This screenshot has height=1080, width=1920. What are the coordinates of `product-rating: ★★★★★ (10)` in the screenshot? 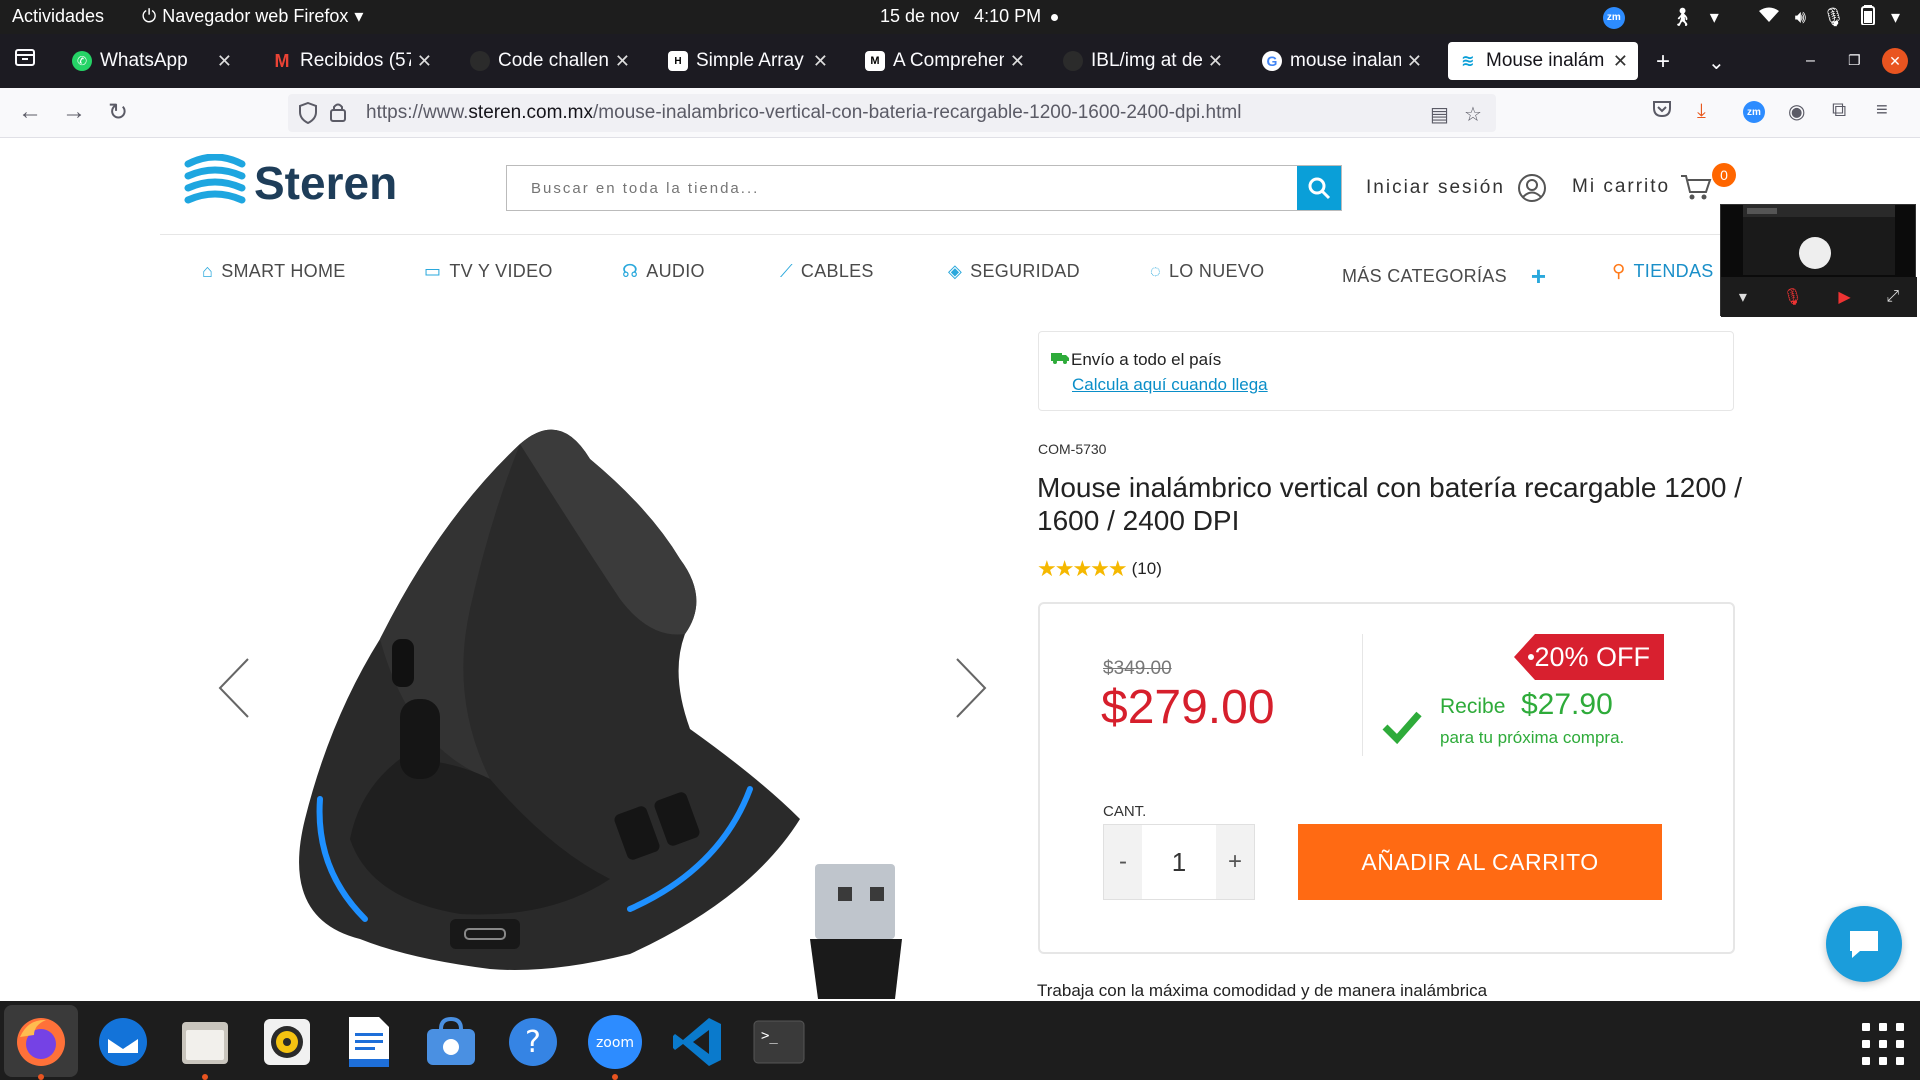 It's located at (1099, 569).